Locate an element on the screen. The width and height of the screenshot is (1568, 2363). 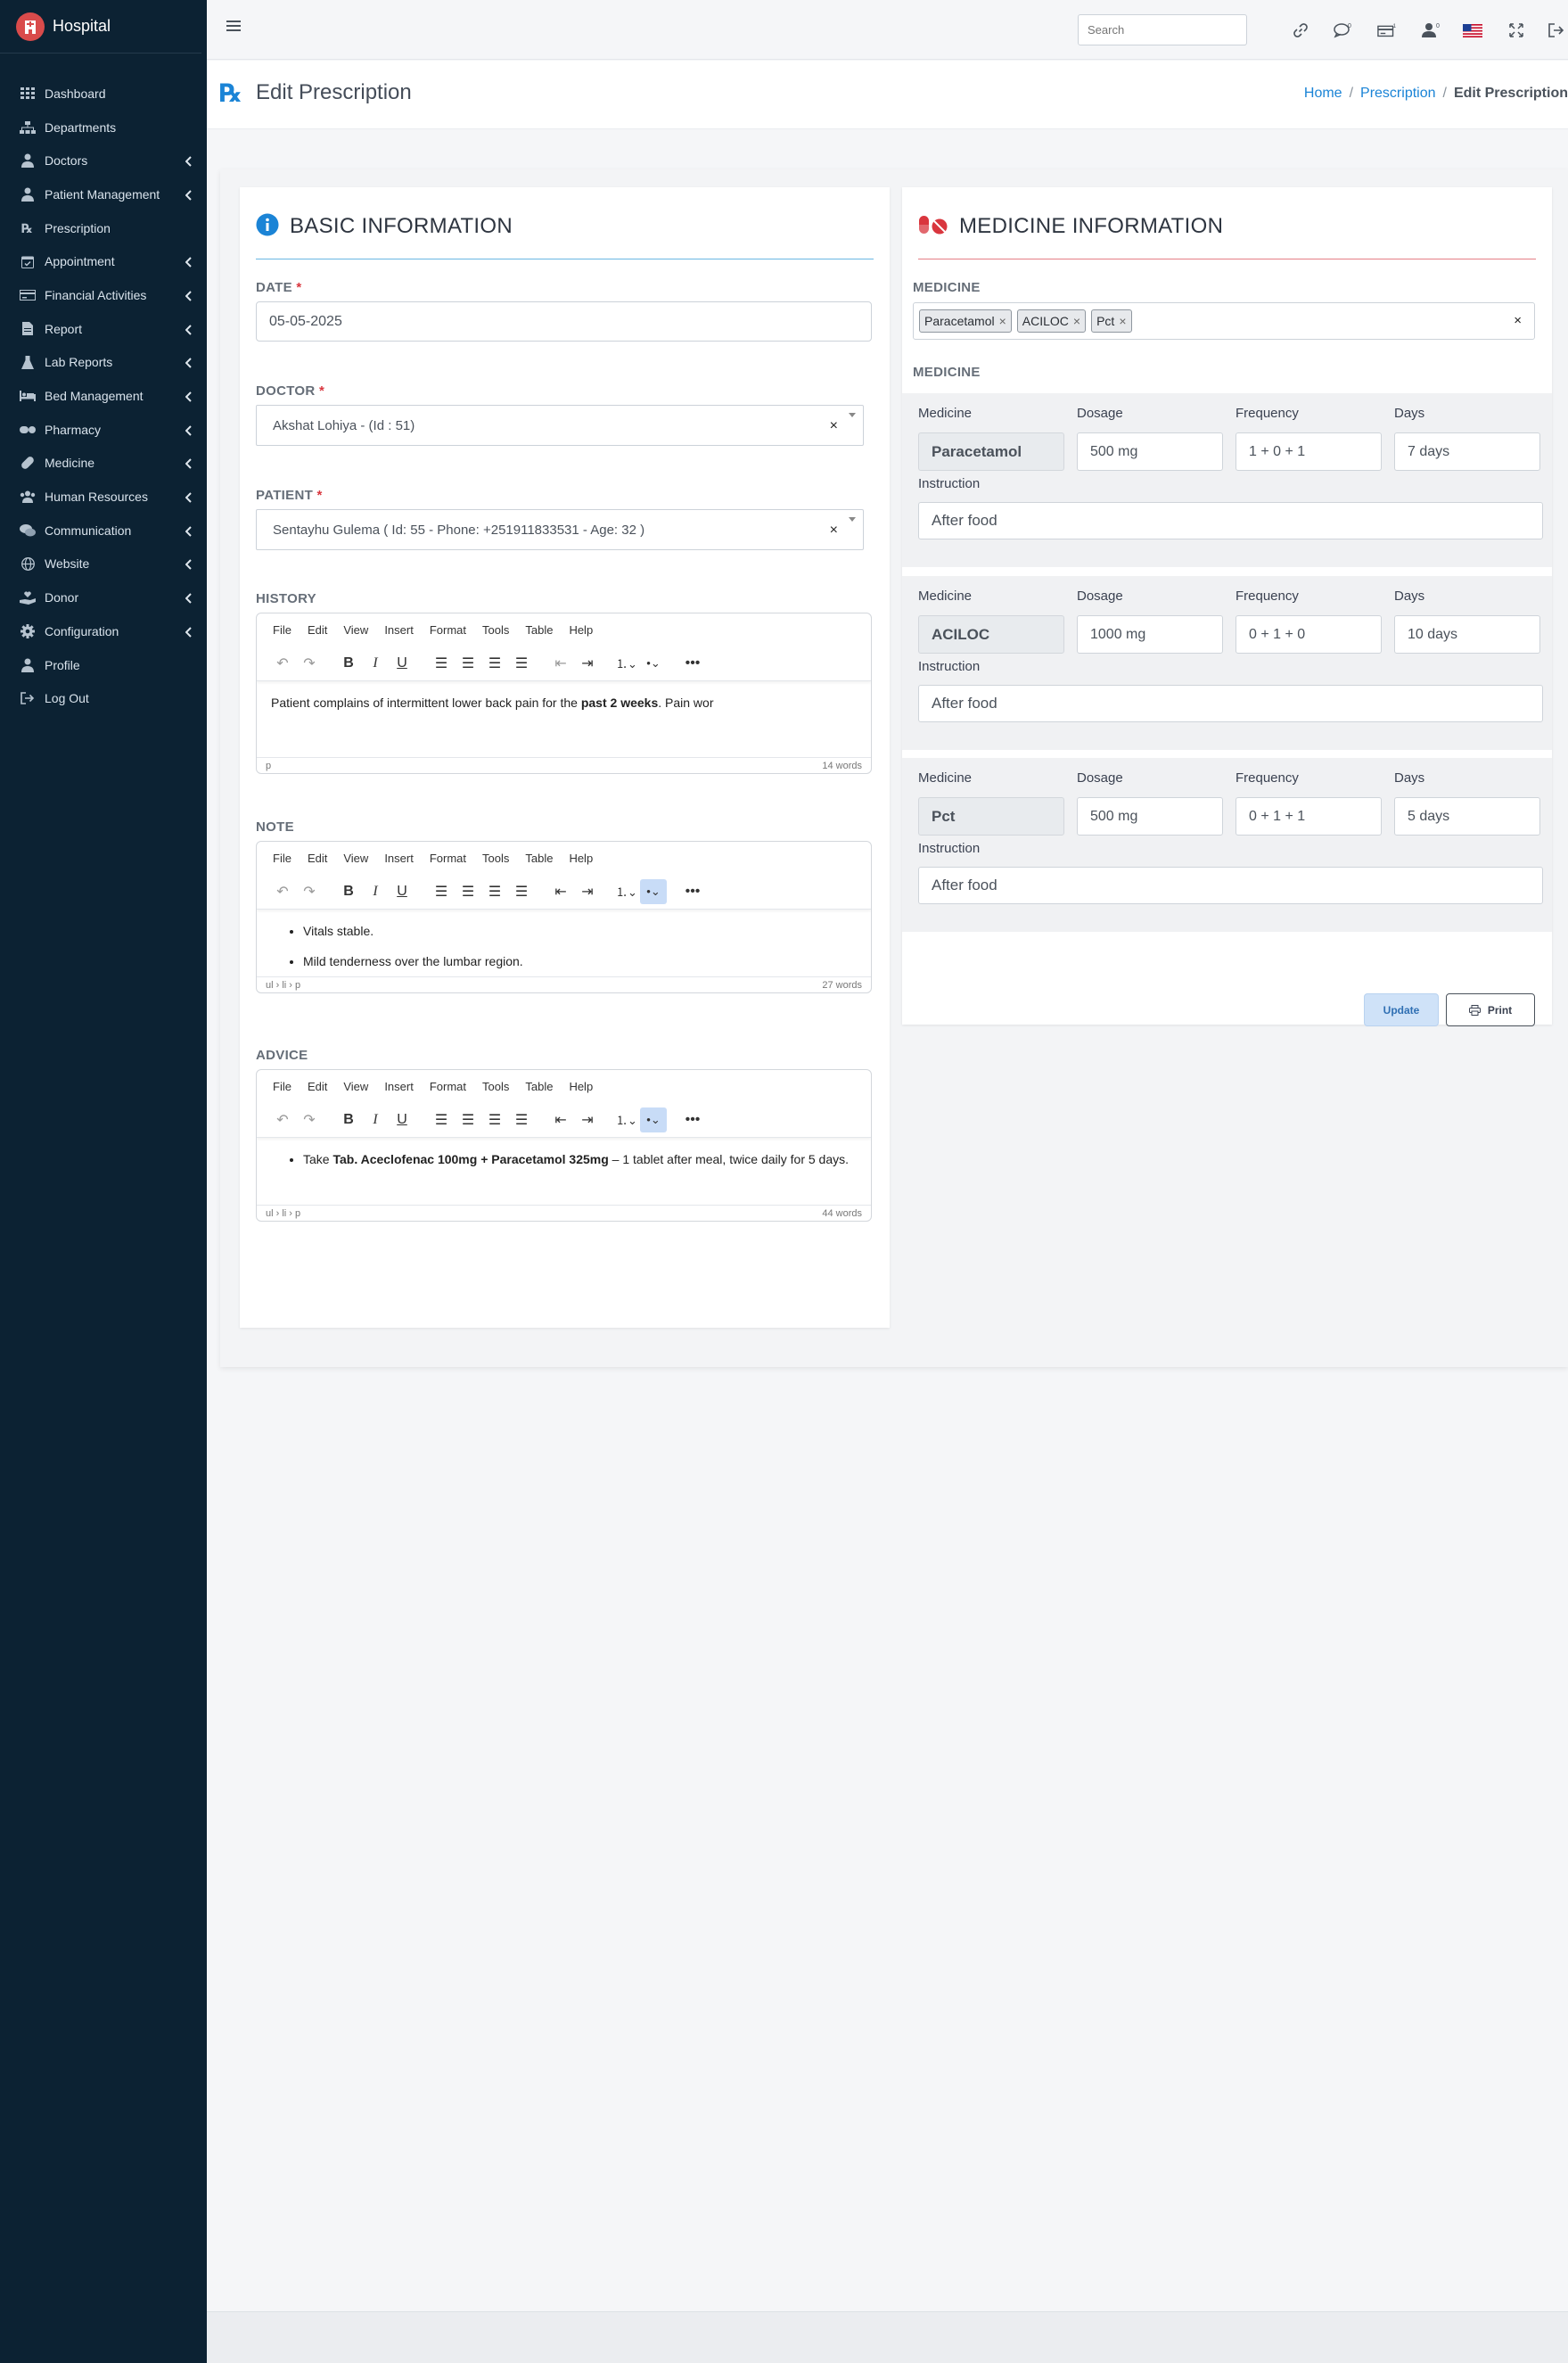
doctor-select: Akshat Lohiya - (Id : 51) × is located at coordinates (560, 425).